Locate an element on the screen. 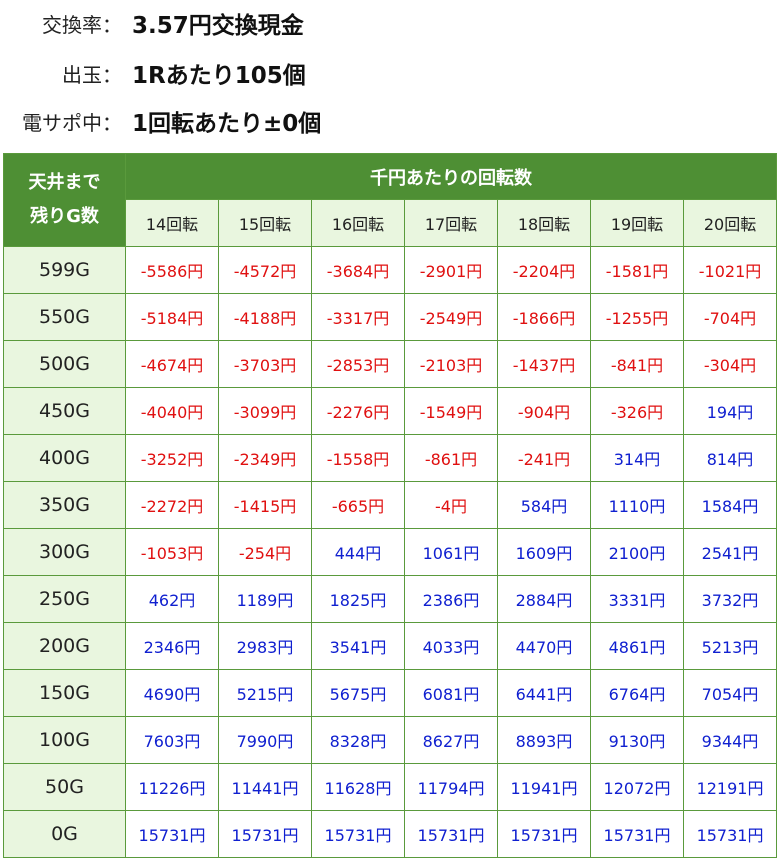  value-cell: -4572円 is located at coordinates (265, 270).